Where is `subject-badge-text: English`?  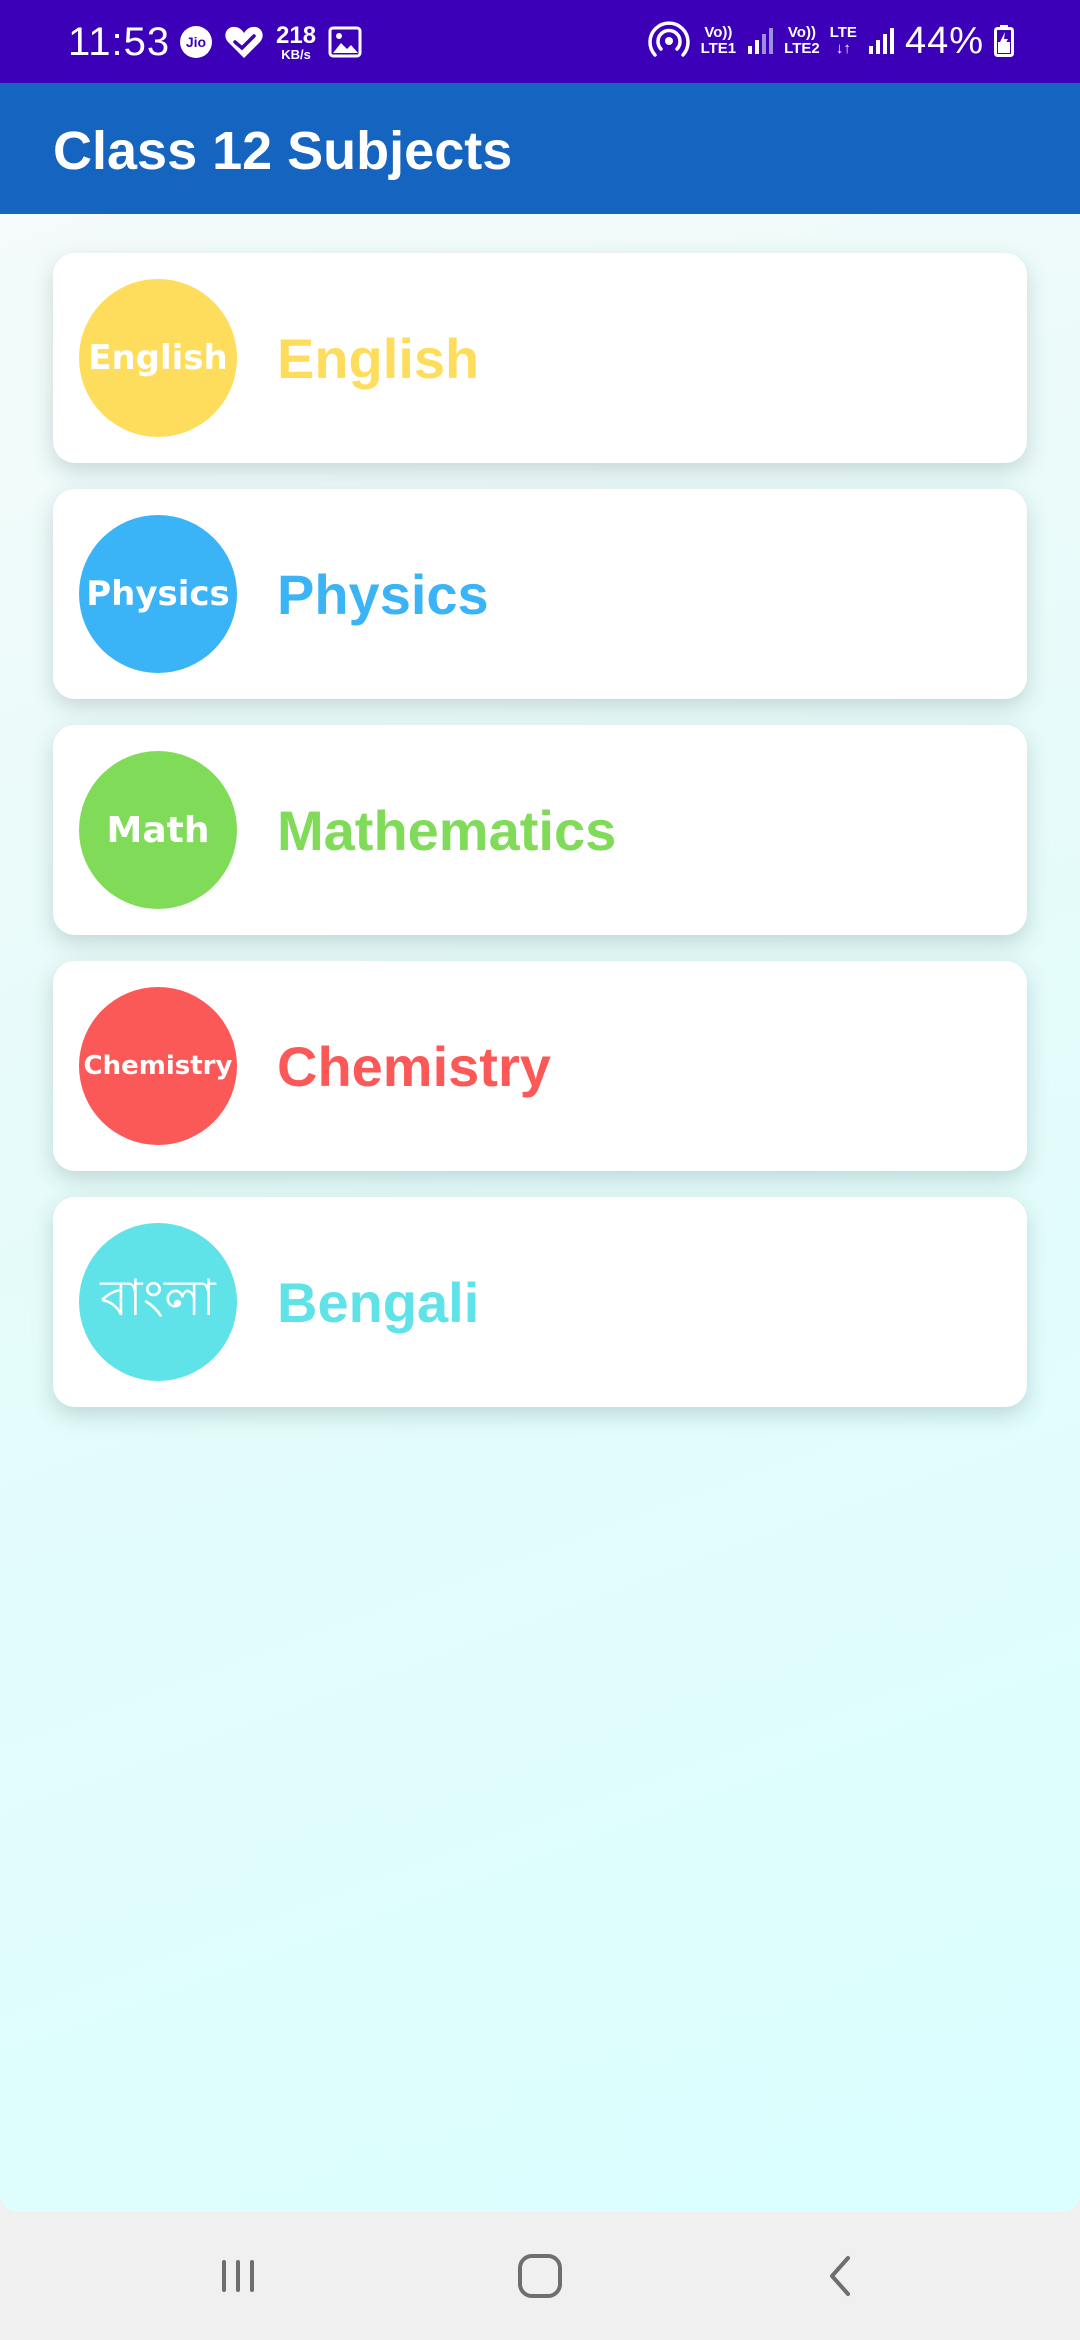 subject-badge-text: English is located at coordinates (158, 358).